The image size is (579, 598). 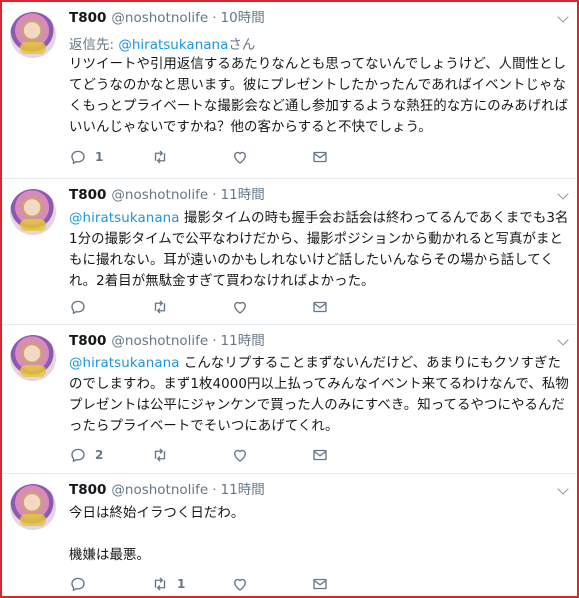 I want to click on reply-count: 2, so click(x=99, y=455).